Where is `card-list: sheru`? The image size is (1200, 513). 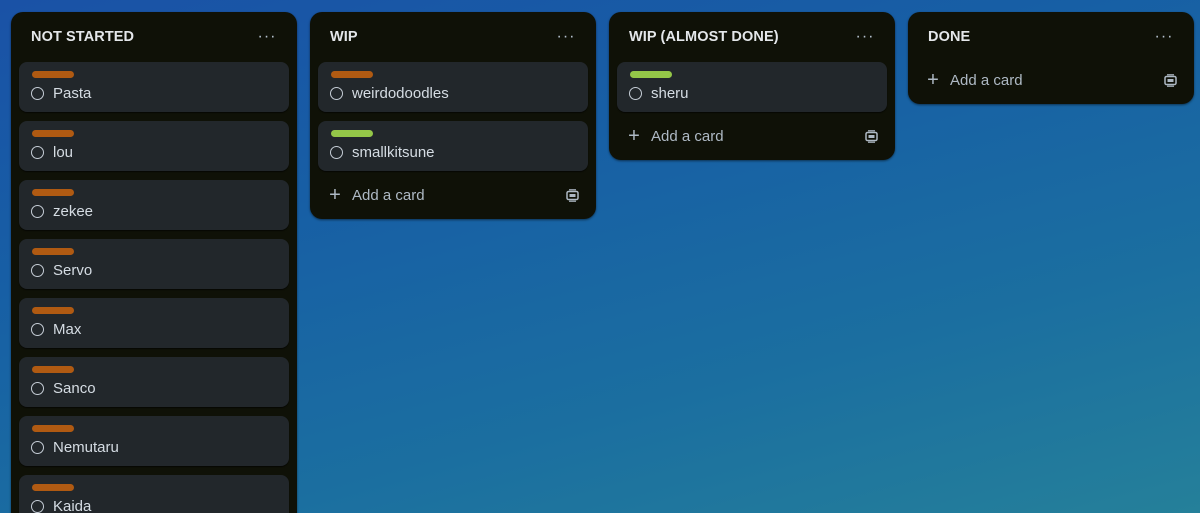 card-list: sheru is located at coordinates (752, 87).